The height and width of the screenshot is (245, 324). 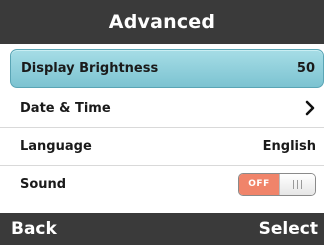 What do you see at coordinates (289, 146) in the screenshot?
I see `language-value: English` at bounding box center [289, 146].